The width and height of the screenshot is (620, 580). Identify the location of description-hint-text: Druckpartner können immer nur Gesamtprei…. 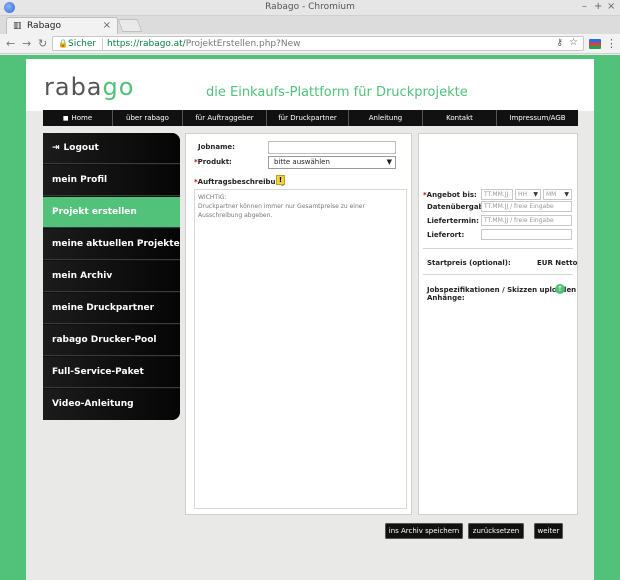
(281, 211).